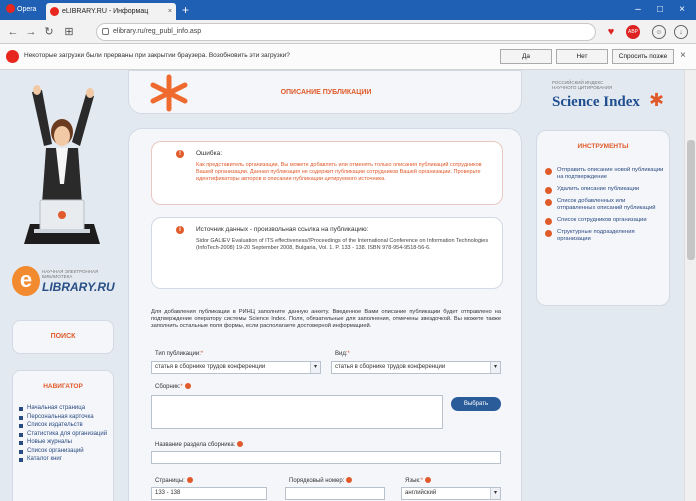 This screenshot has width=696, height=501. I want to click on maximize-icon: □, so click(660, 10).